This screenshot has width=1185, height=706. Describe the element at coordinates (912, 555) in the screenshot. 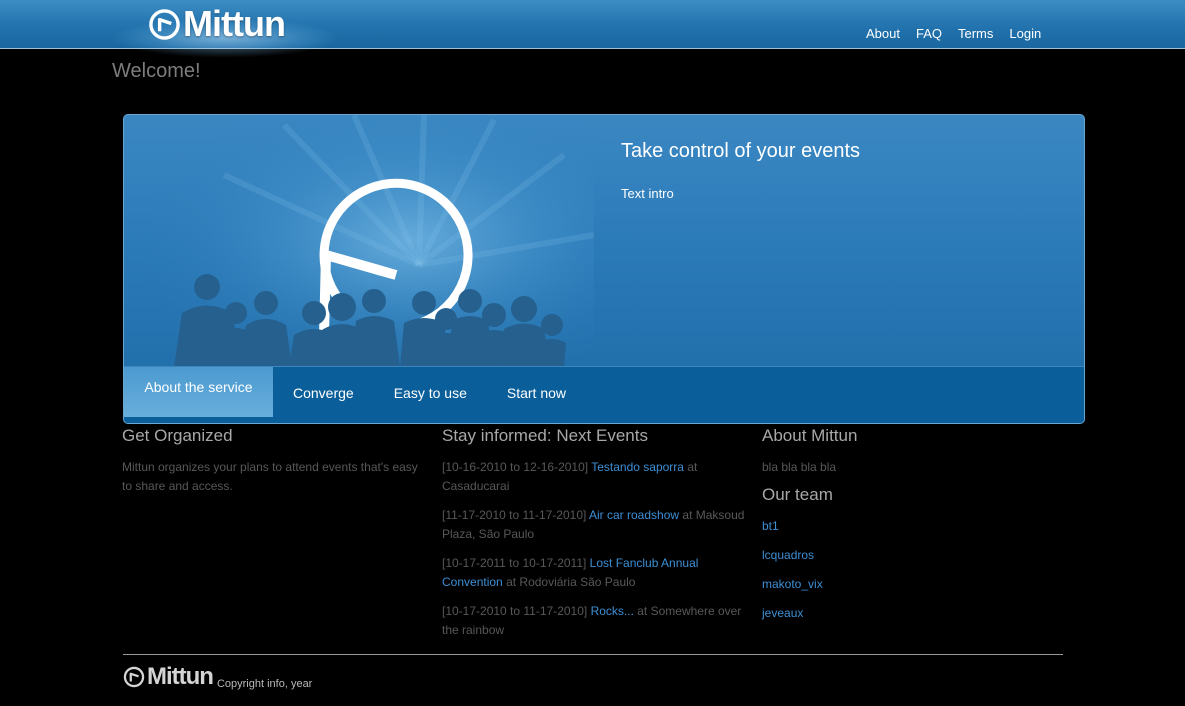

I see `list-item: lcquadros` at that location.